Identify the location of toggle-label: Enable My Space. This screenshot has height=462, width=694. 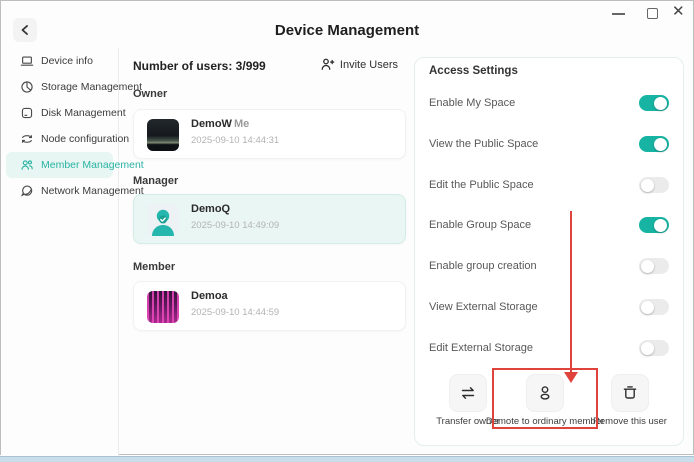
(472, 103).